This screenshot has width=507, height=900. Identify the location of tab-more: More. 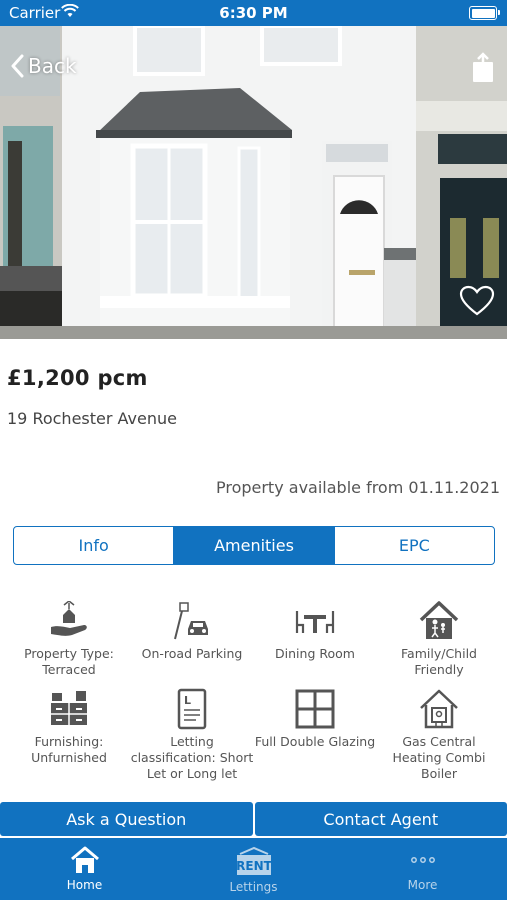
(422, 869).